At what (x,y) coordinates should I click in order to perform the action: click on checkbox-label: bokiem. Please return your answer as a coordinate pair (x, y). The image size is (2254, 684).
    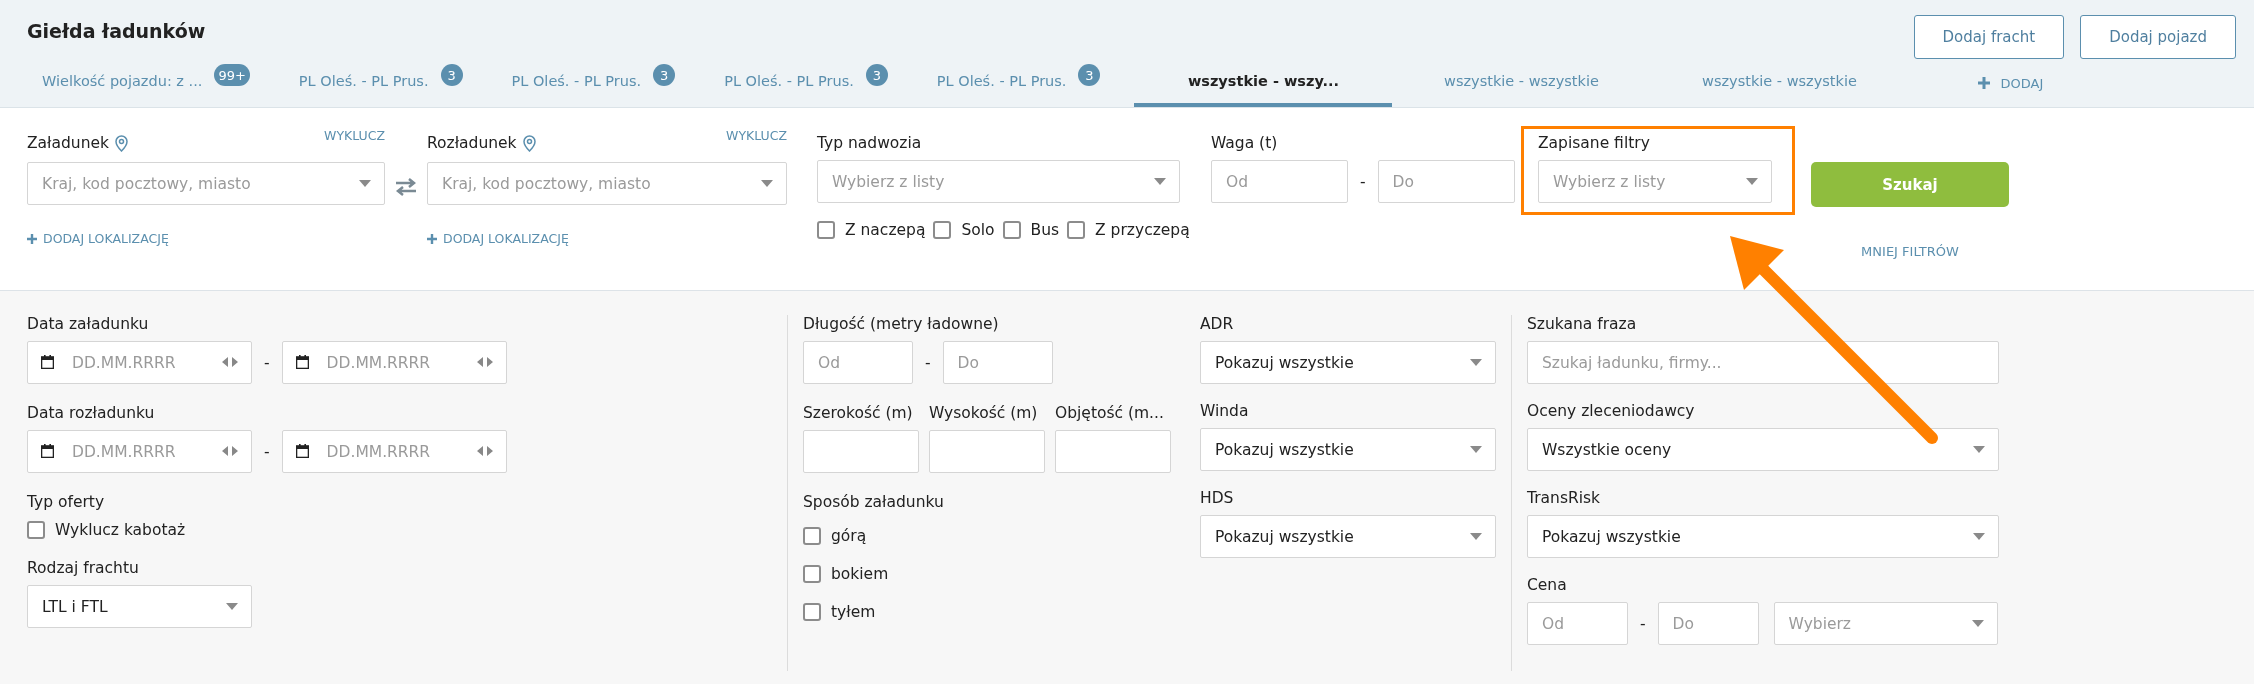
    Looking at the image, I should click on (860, 574).